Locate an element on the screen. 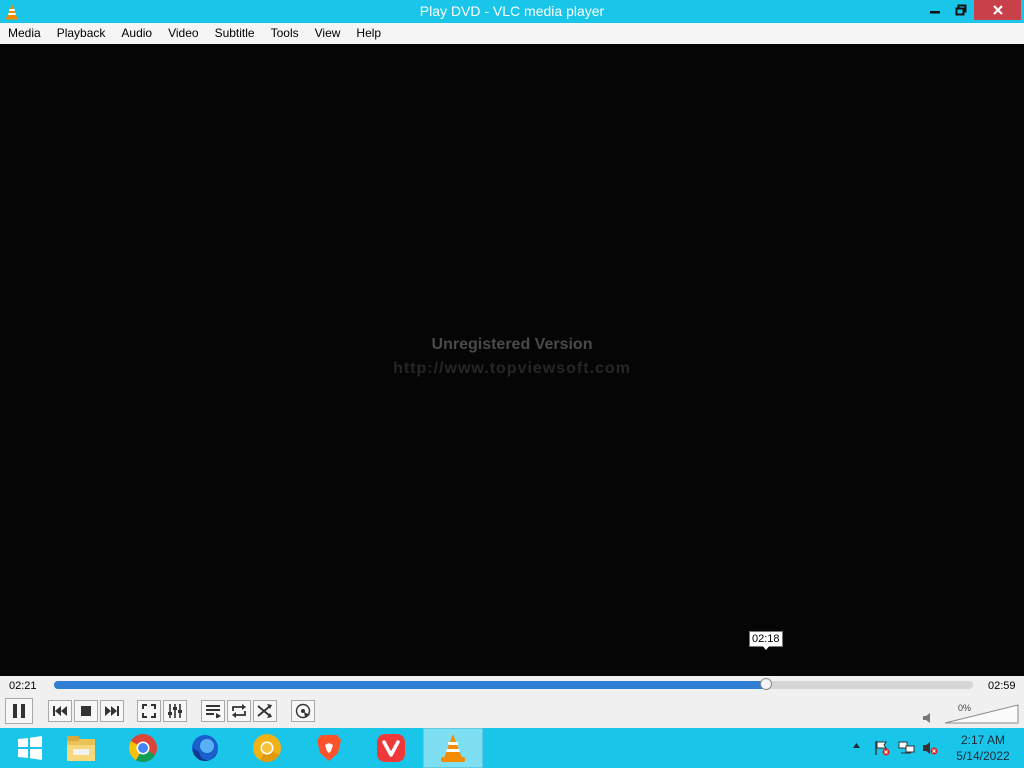 The image size is (1024, 768). close-icon is located at coordinates (997, 10).